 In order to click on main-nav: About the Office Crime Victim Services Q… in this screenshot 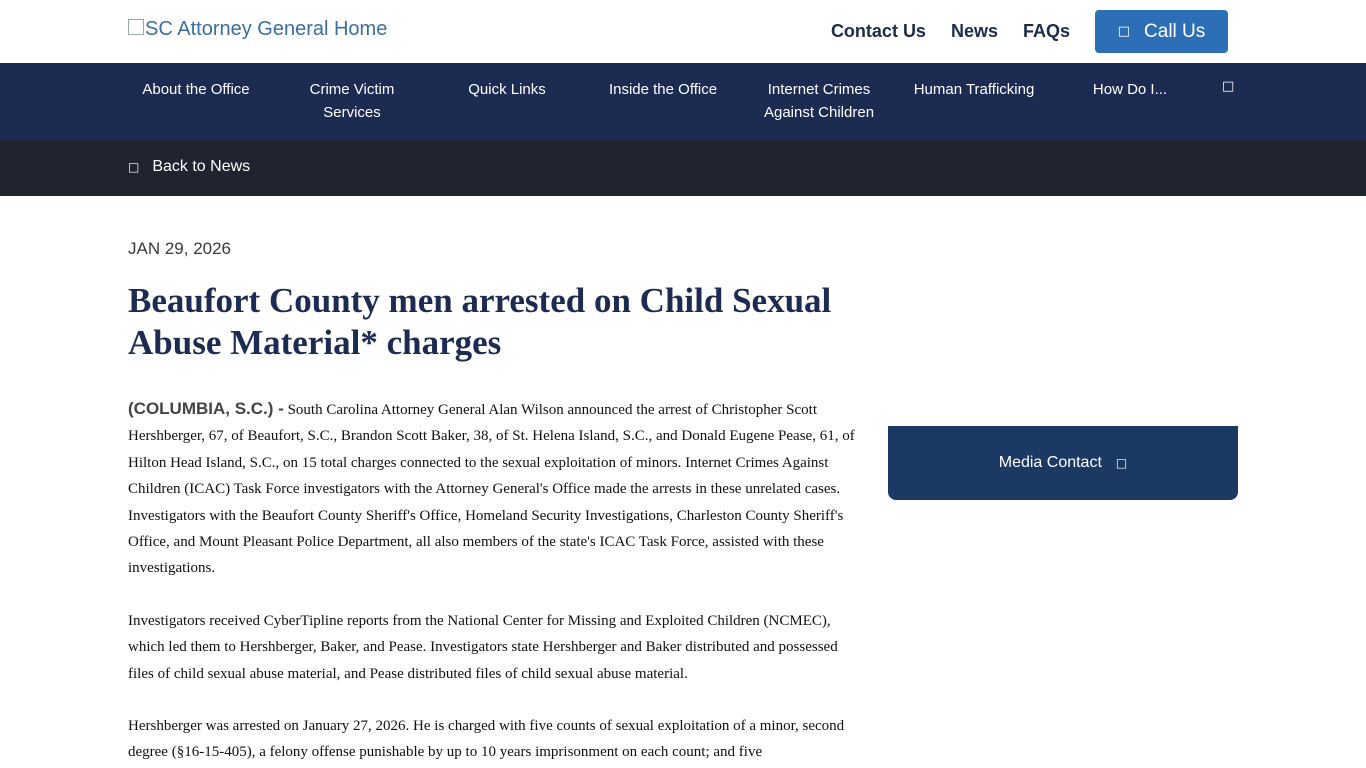, I will do `click(683, 101)`.